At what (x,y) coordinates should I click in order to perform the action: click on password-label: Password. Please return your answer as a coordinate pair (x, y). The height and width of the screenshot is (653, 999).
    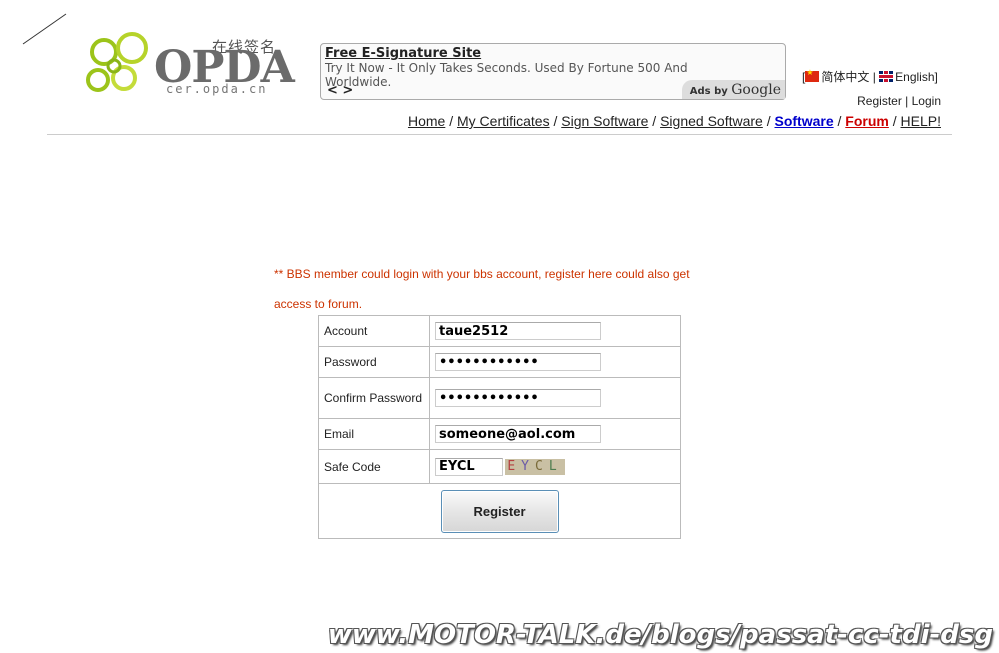
    Looking at the image, I should click on (374, 362).